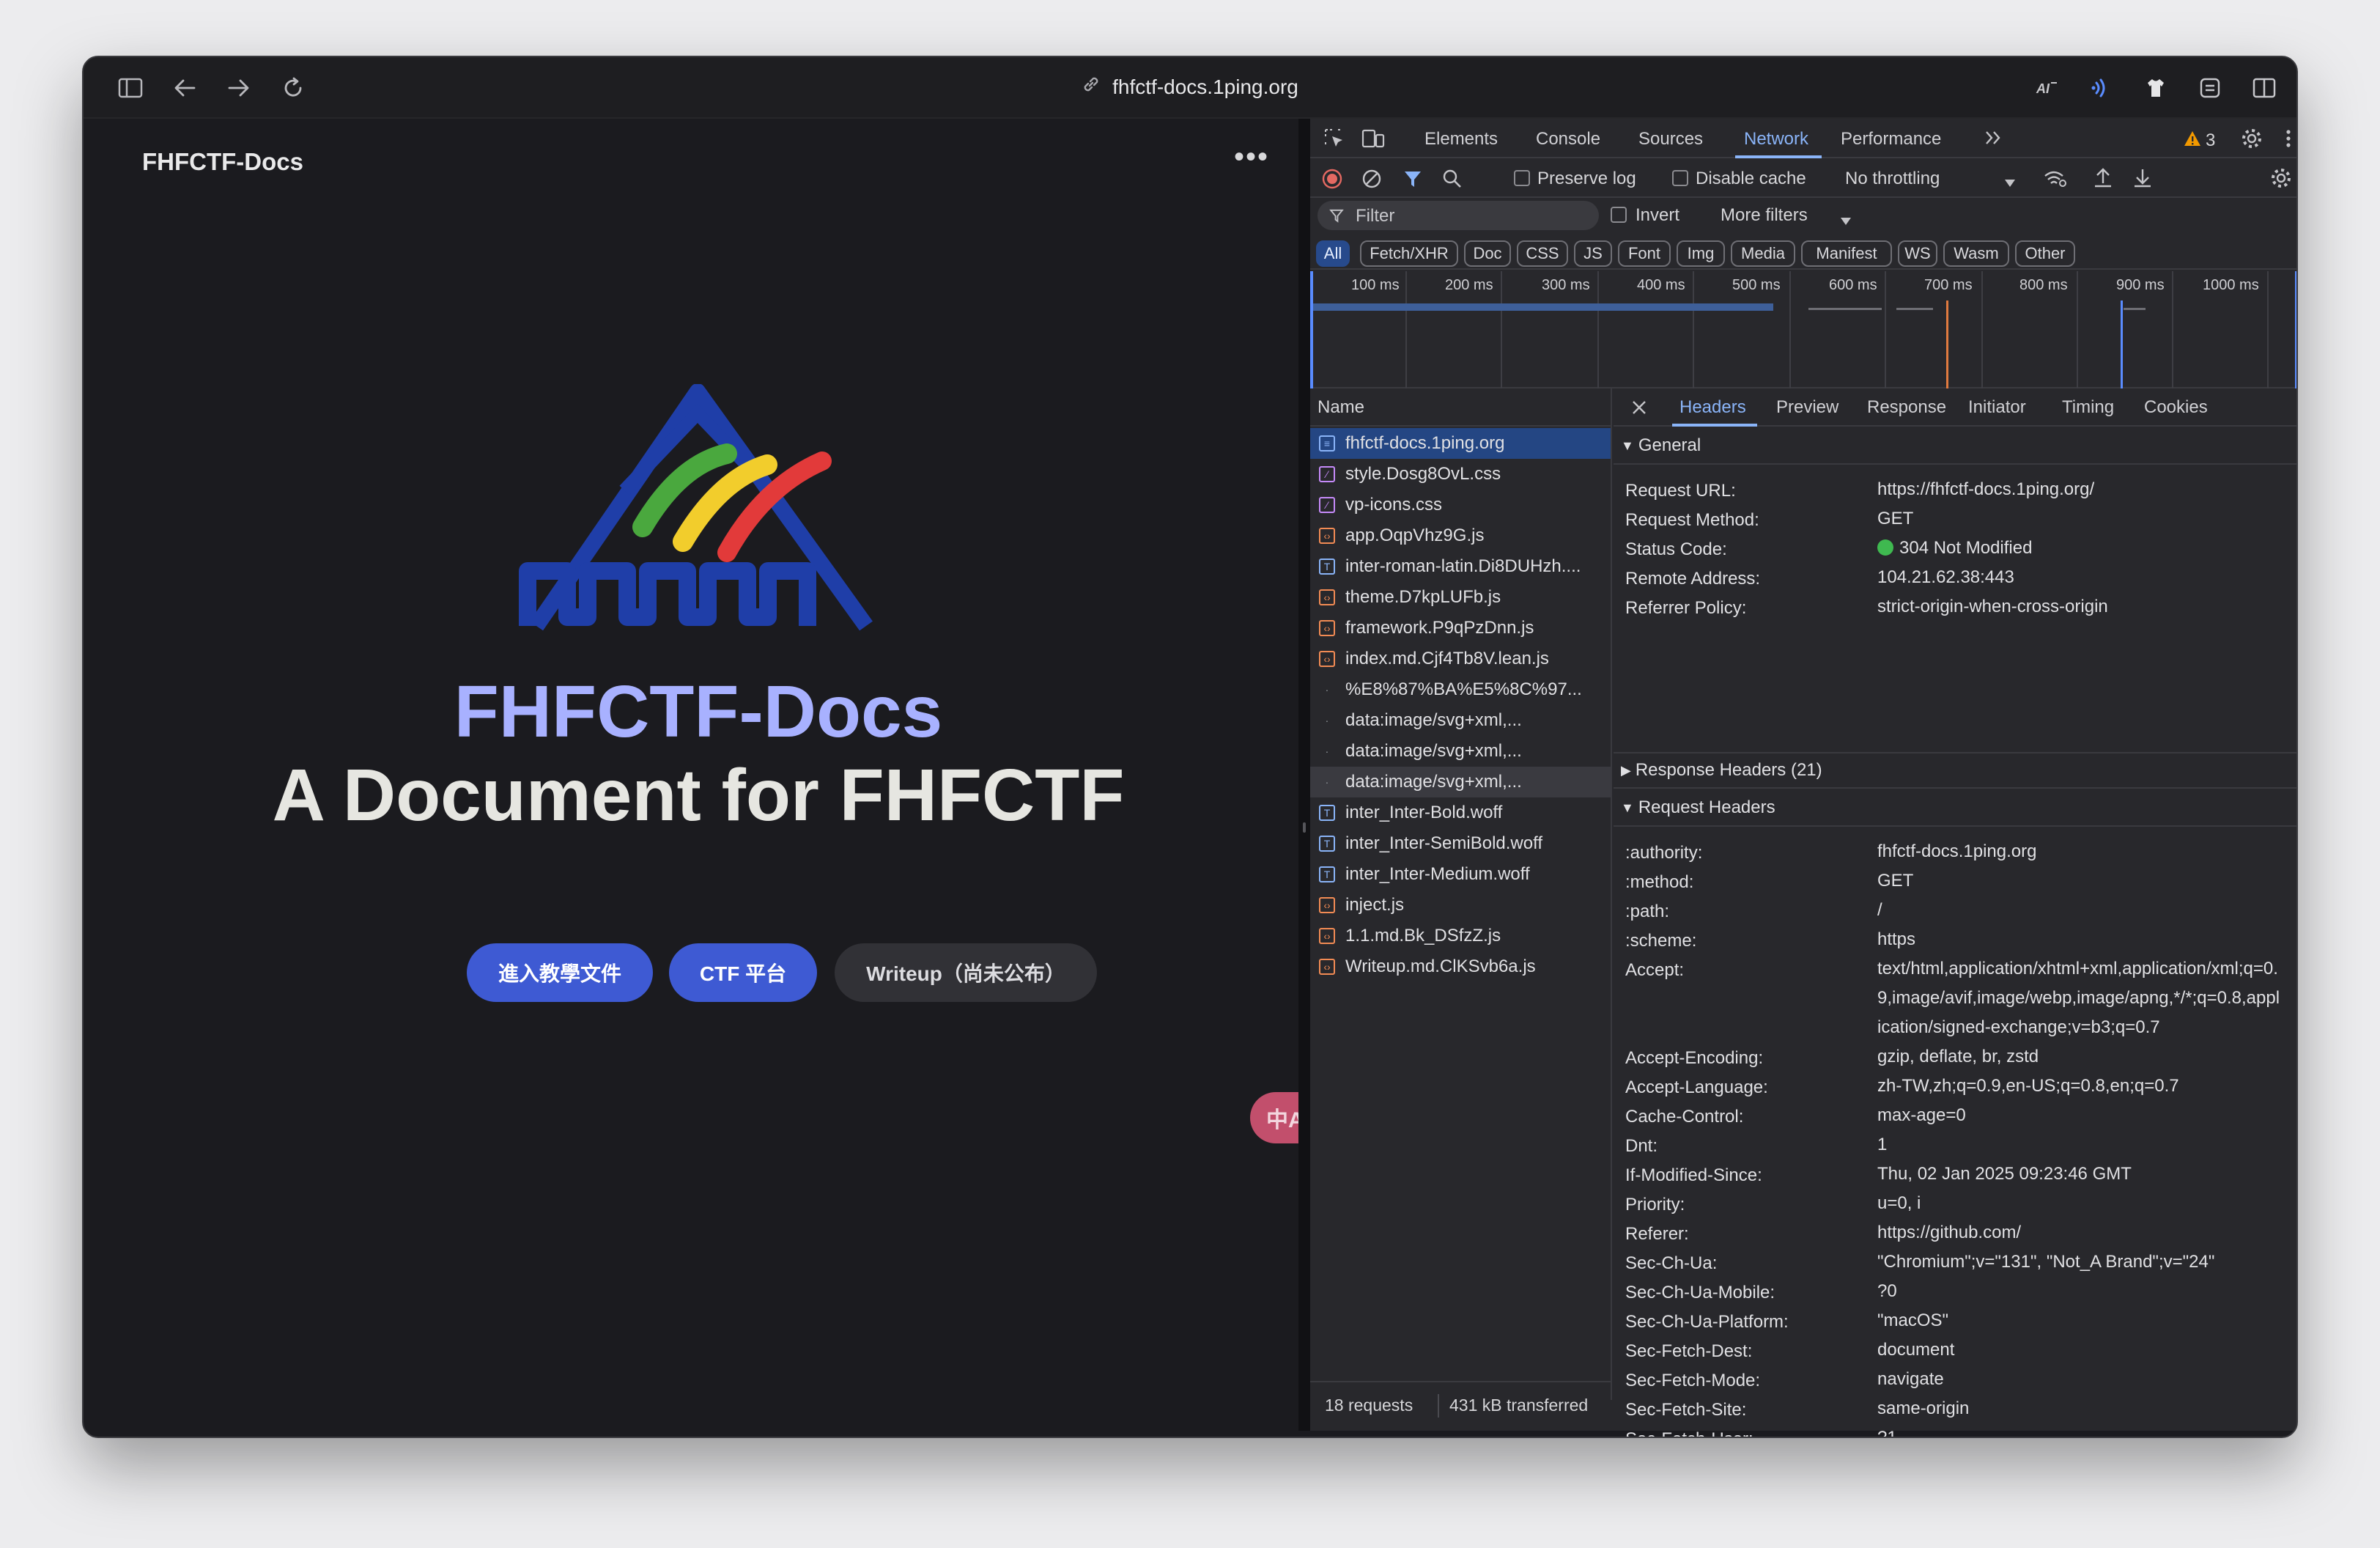 This screenshot has height=1548, width=2380. Describe the element at coordinates (1639, 409) in the screenshot. I see `close-details-icon` at that location.